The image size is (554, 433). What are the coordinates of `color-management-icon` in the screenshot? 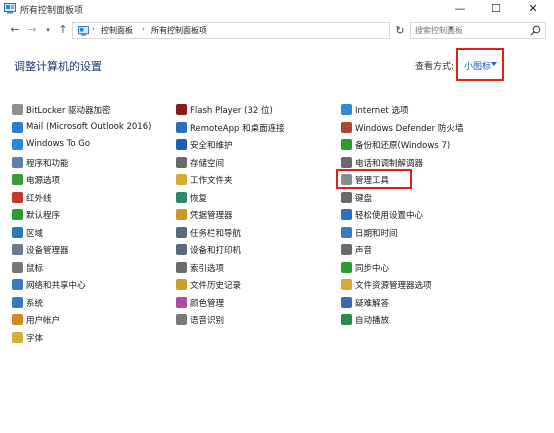 It's located at (181, 302).